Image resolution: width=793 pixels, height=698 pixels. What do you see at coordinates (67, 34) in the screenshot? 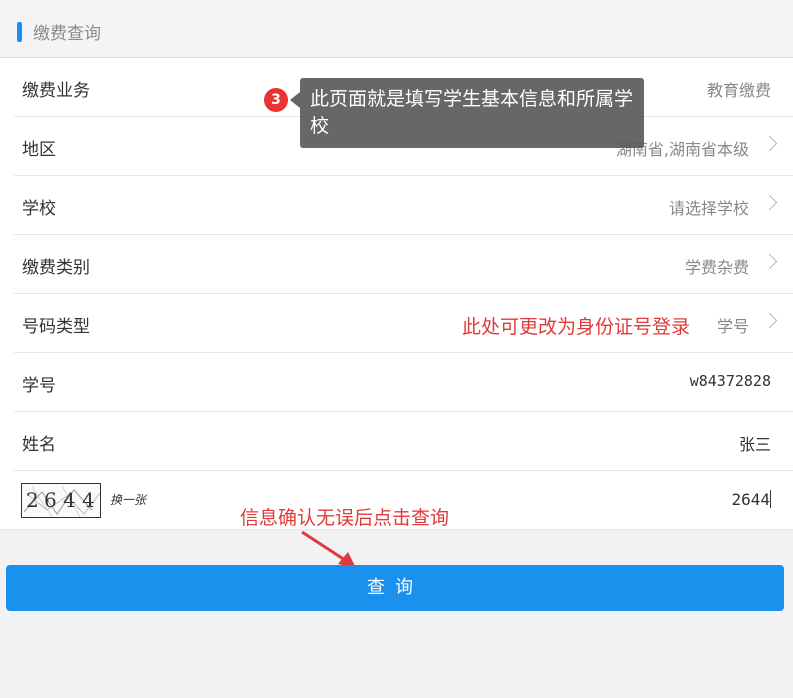
I see `section-title: 缴费查询` at bounding box center [67, 34].